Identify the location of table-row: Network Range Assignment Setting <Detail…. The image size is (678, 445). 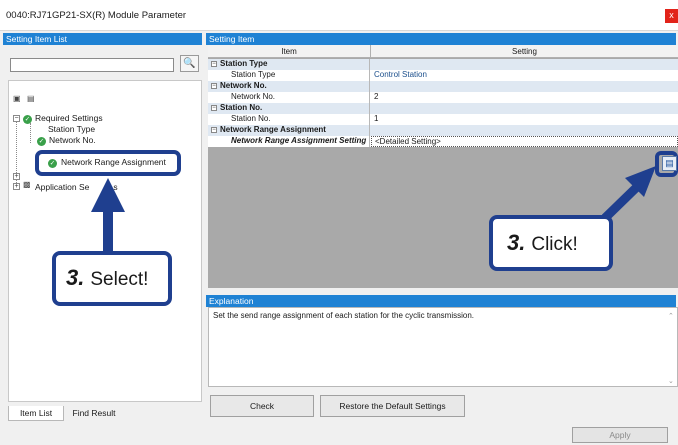
(443, 141).